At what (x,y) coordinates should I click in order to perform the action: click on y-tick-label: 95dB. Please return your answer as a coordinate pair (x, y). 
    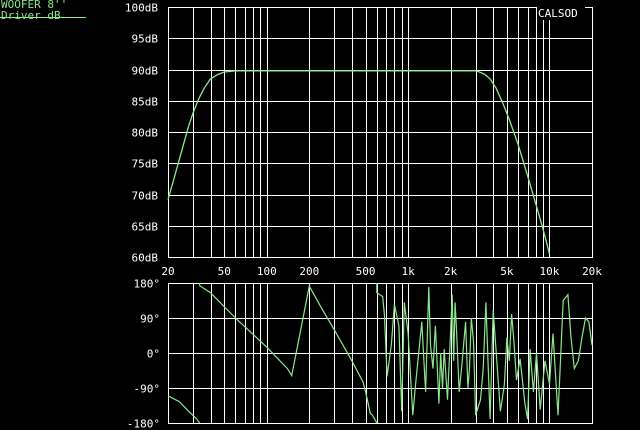
    Looking at the image, I should click on (145, 39).